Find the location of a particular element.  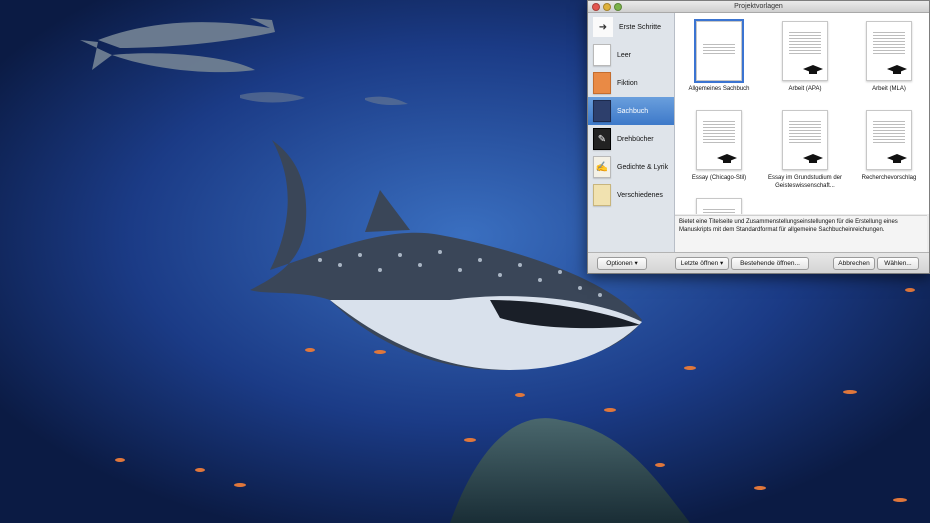

options-button: Optionen ▾ is located at coordinates (622, 263).